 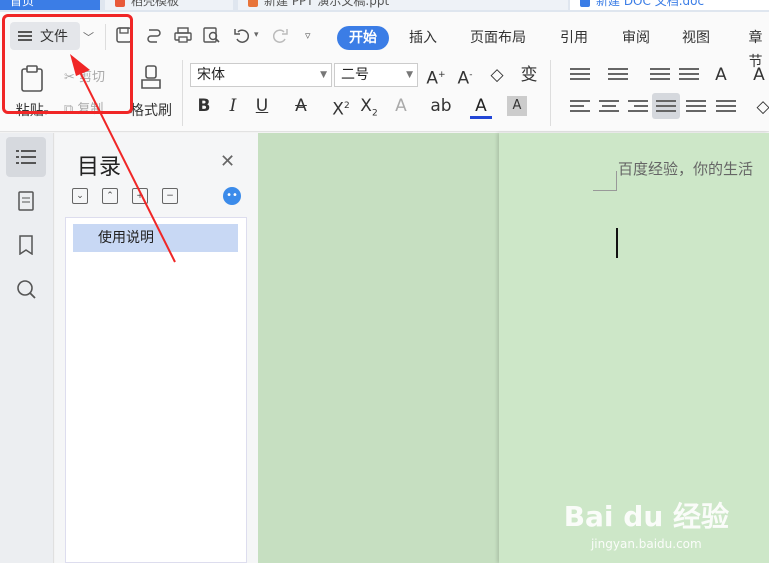 What do you see at coordinates (574, 38) in the screenshot?
I see `tab-references: 引用` at bounding box center [574, 38].